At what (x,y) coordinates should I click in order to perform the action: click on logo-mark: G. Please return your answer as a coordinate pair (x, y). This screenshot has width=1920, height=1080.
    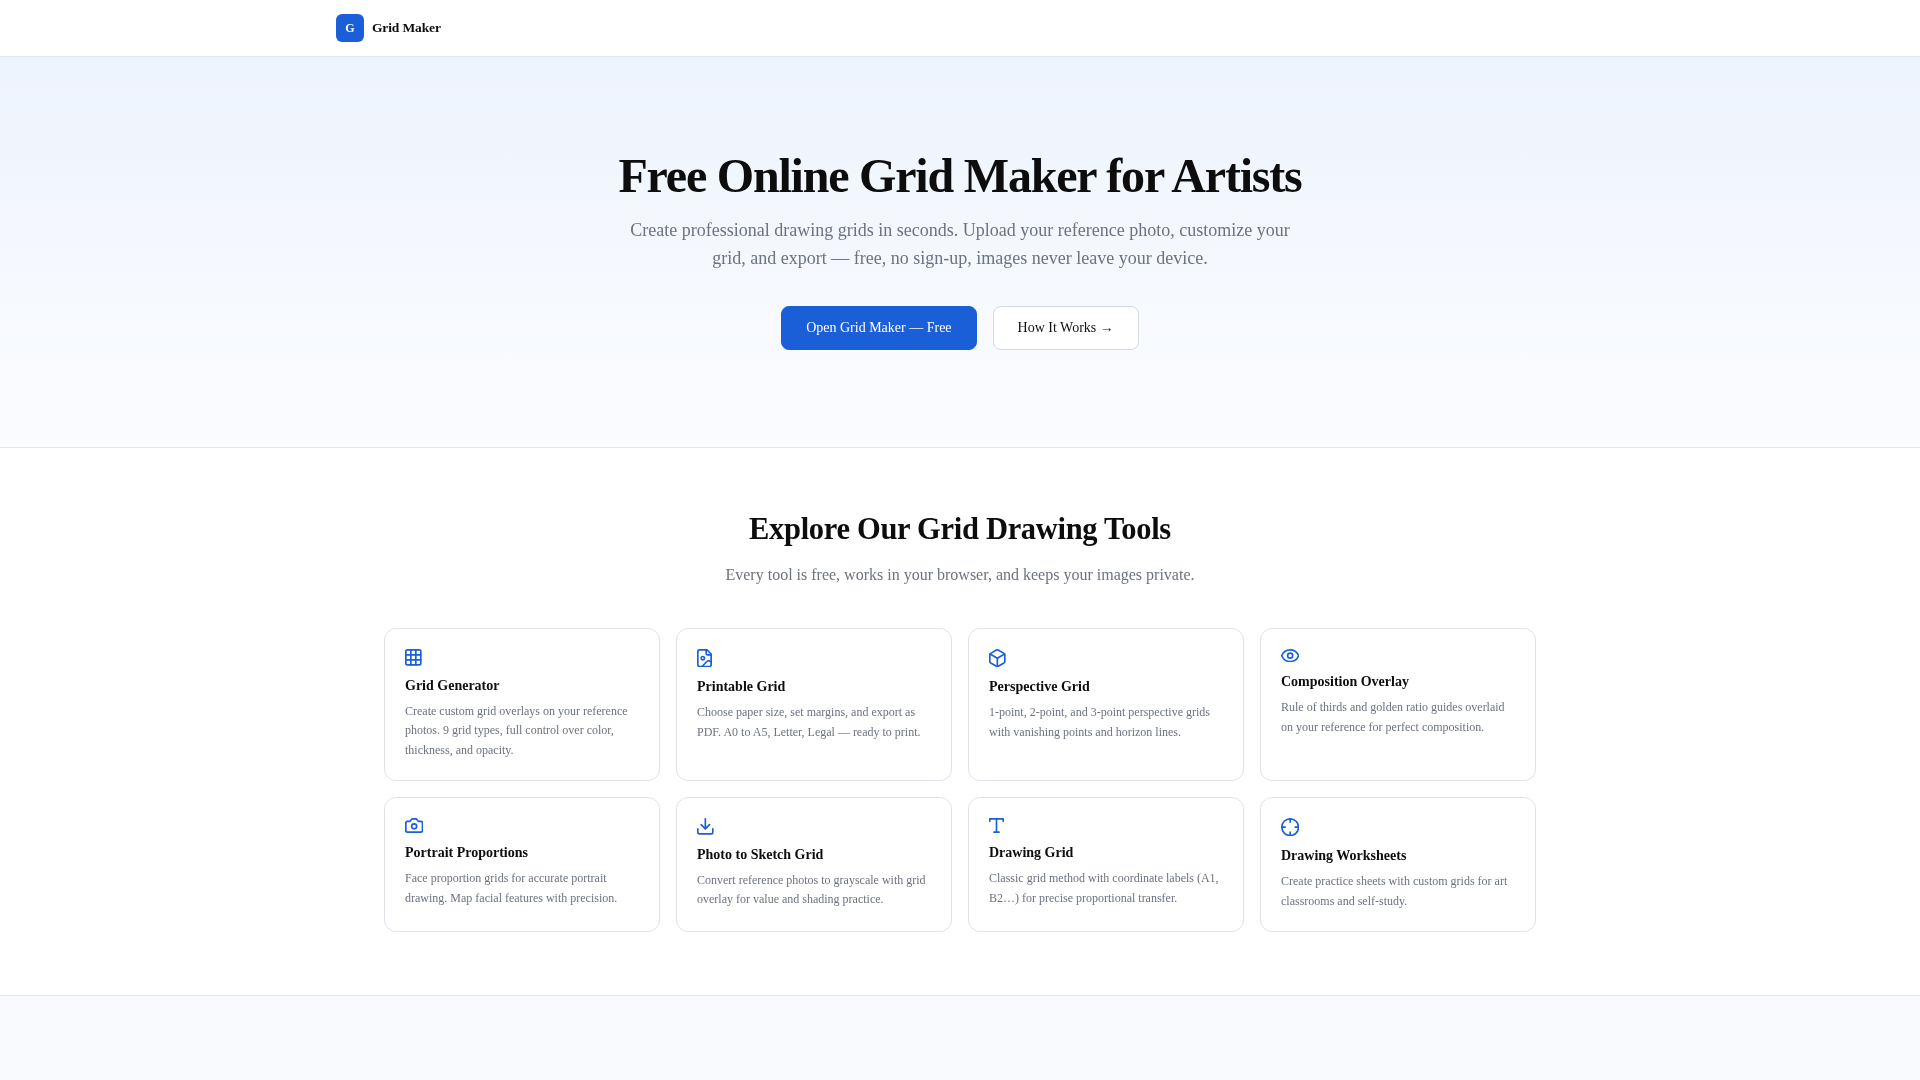
    Looking at the image, I should click on (350, 28).